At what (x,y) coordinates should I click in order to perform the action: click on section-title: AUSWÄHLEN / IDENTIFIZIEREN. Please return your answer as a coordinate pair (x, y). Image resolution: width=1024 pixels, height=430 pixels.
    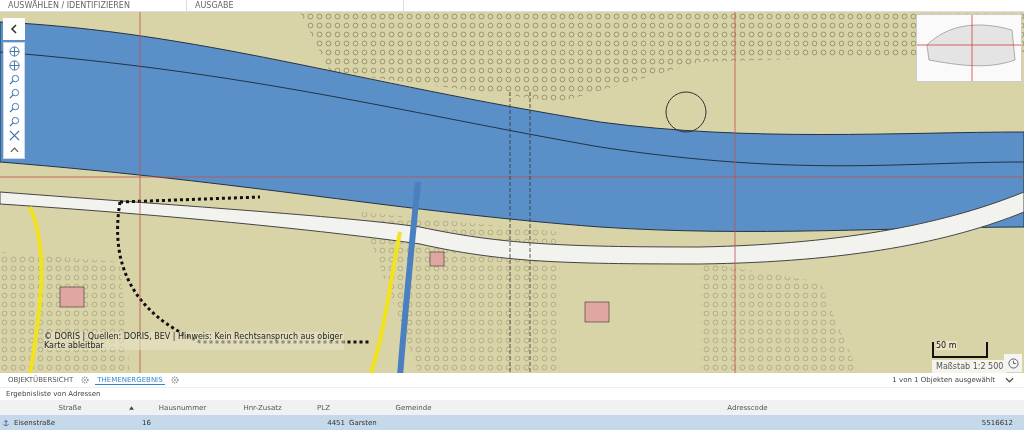
    Looking at the image, I should click on (69, 5).